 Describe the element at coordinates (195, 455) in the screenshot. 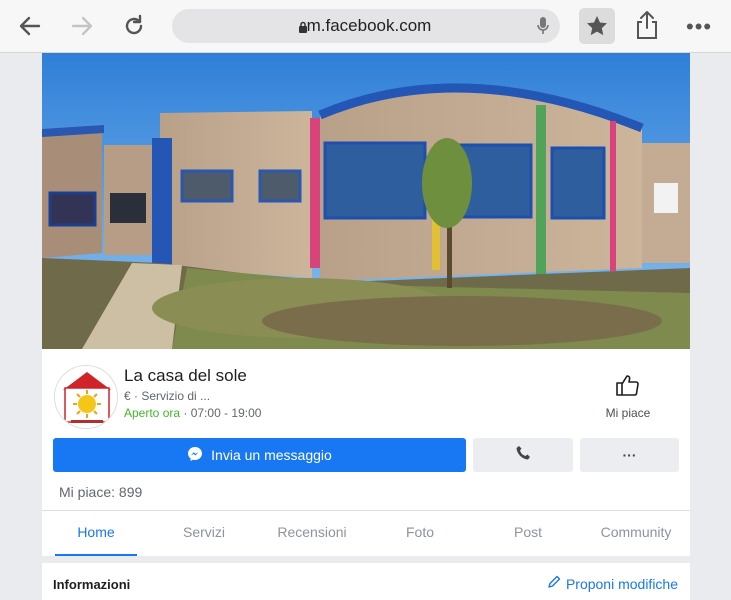

I see `messenger-icon` at that location.